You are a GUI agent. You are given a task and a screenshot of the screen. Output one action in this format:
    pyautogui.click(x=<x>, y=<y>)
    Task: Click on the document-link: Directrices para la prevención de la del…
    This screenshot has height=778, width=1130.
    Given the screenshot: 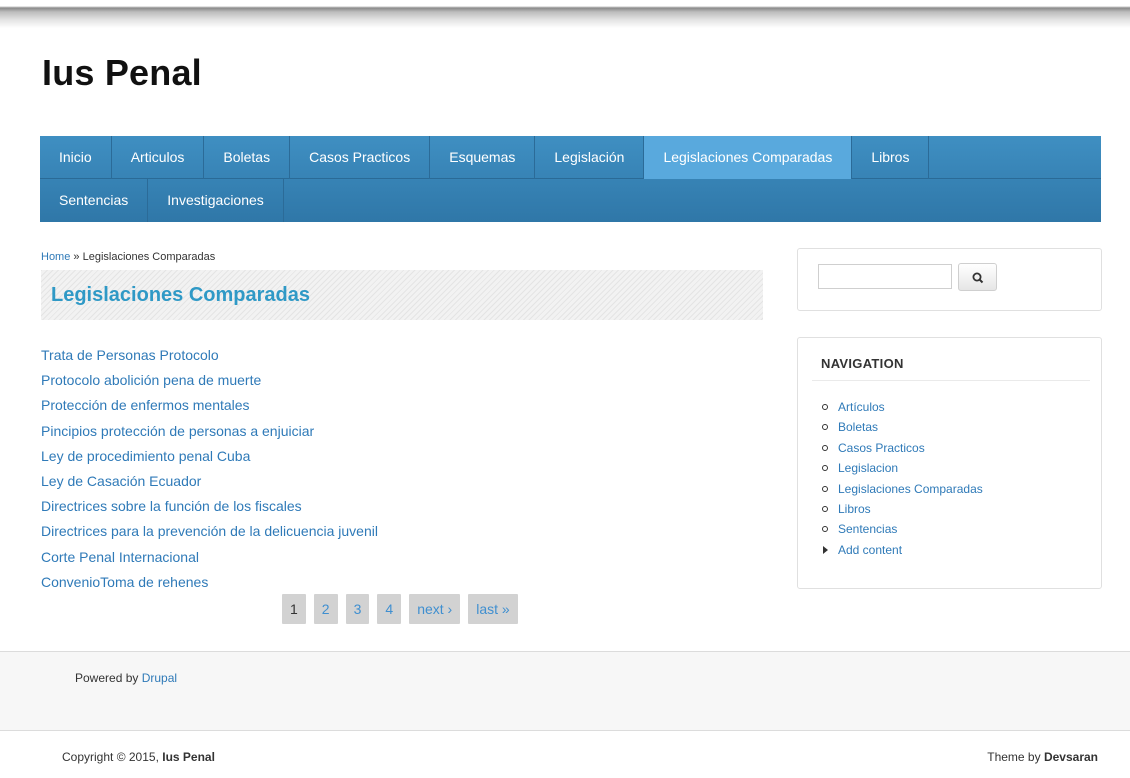 What is the action you would take?
    pyautogui.click(x=209, y=532)
    